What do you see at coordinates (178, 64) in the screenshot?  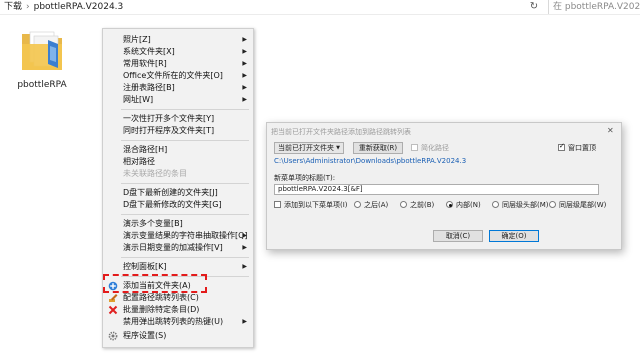 I see `menu-item-common-software: 常用软件[R] ▶` at bounding box center [178, 64].